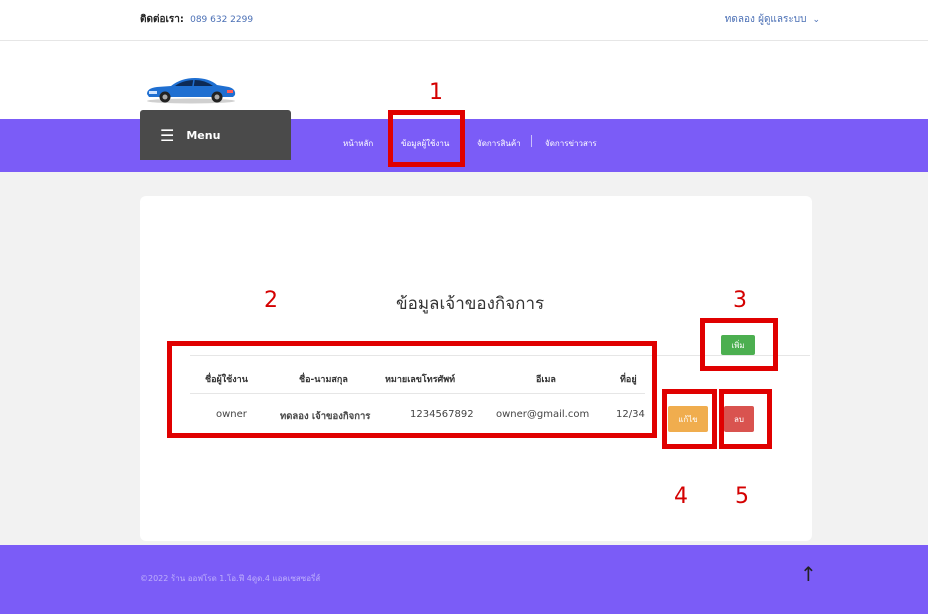  What do you see at coordinates (358, 143) in the screenshot?
I see `nav-item-home: หน้าหลัก` at bounding box center [358, 143].